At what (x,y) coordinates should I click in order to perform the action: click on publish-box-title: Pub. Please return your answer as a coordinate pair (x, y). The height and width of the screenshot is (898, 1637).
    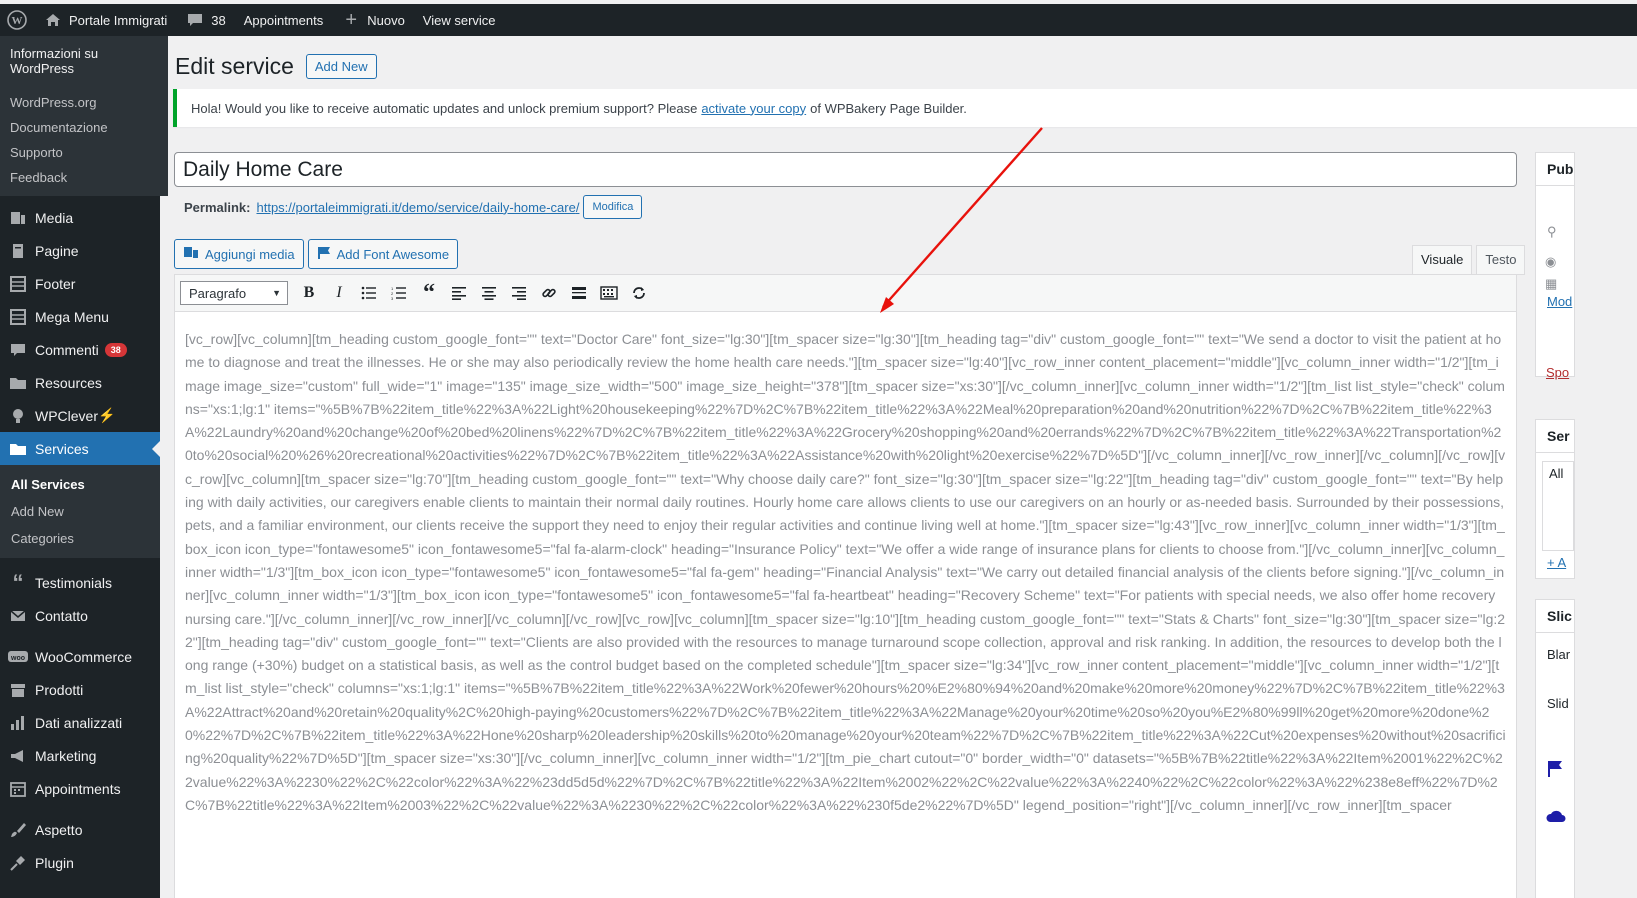
    Looking at the image, I should click on (1555, 169).